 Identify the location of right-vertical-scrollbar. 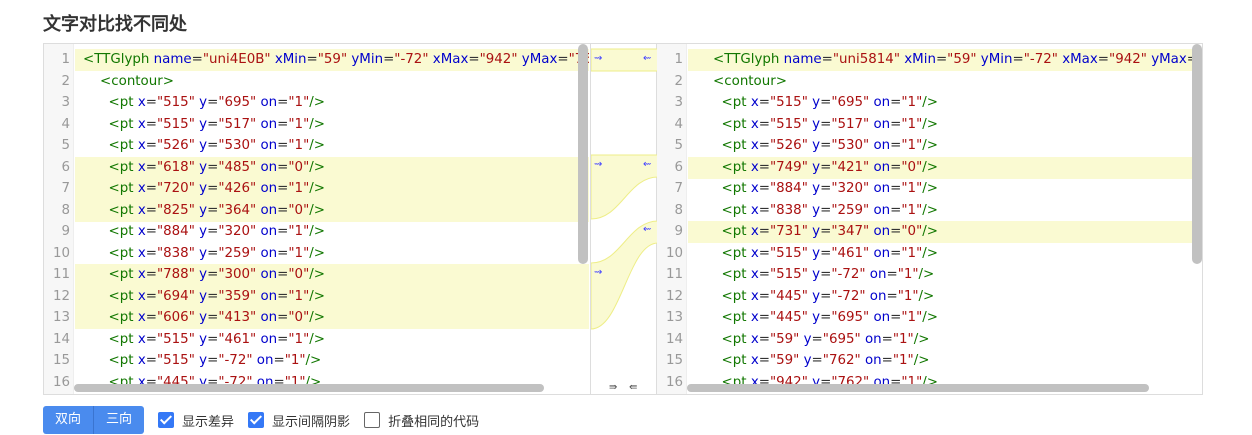
(1197, 154).